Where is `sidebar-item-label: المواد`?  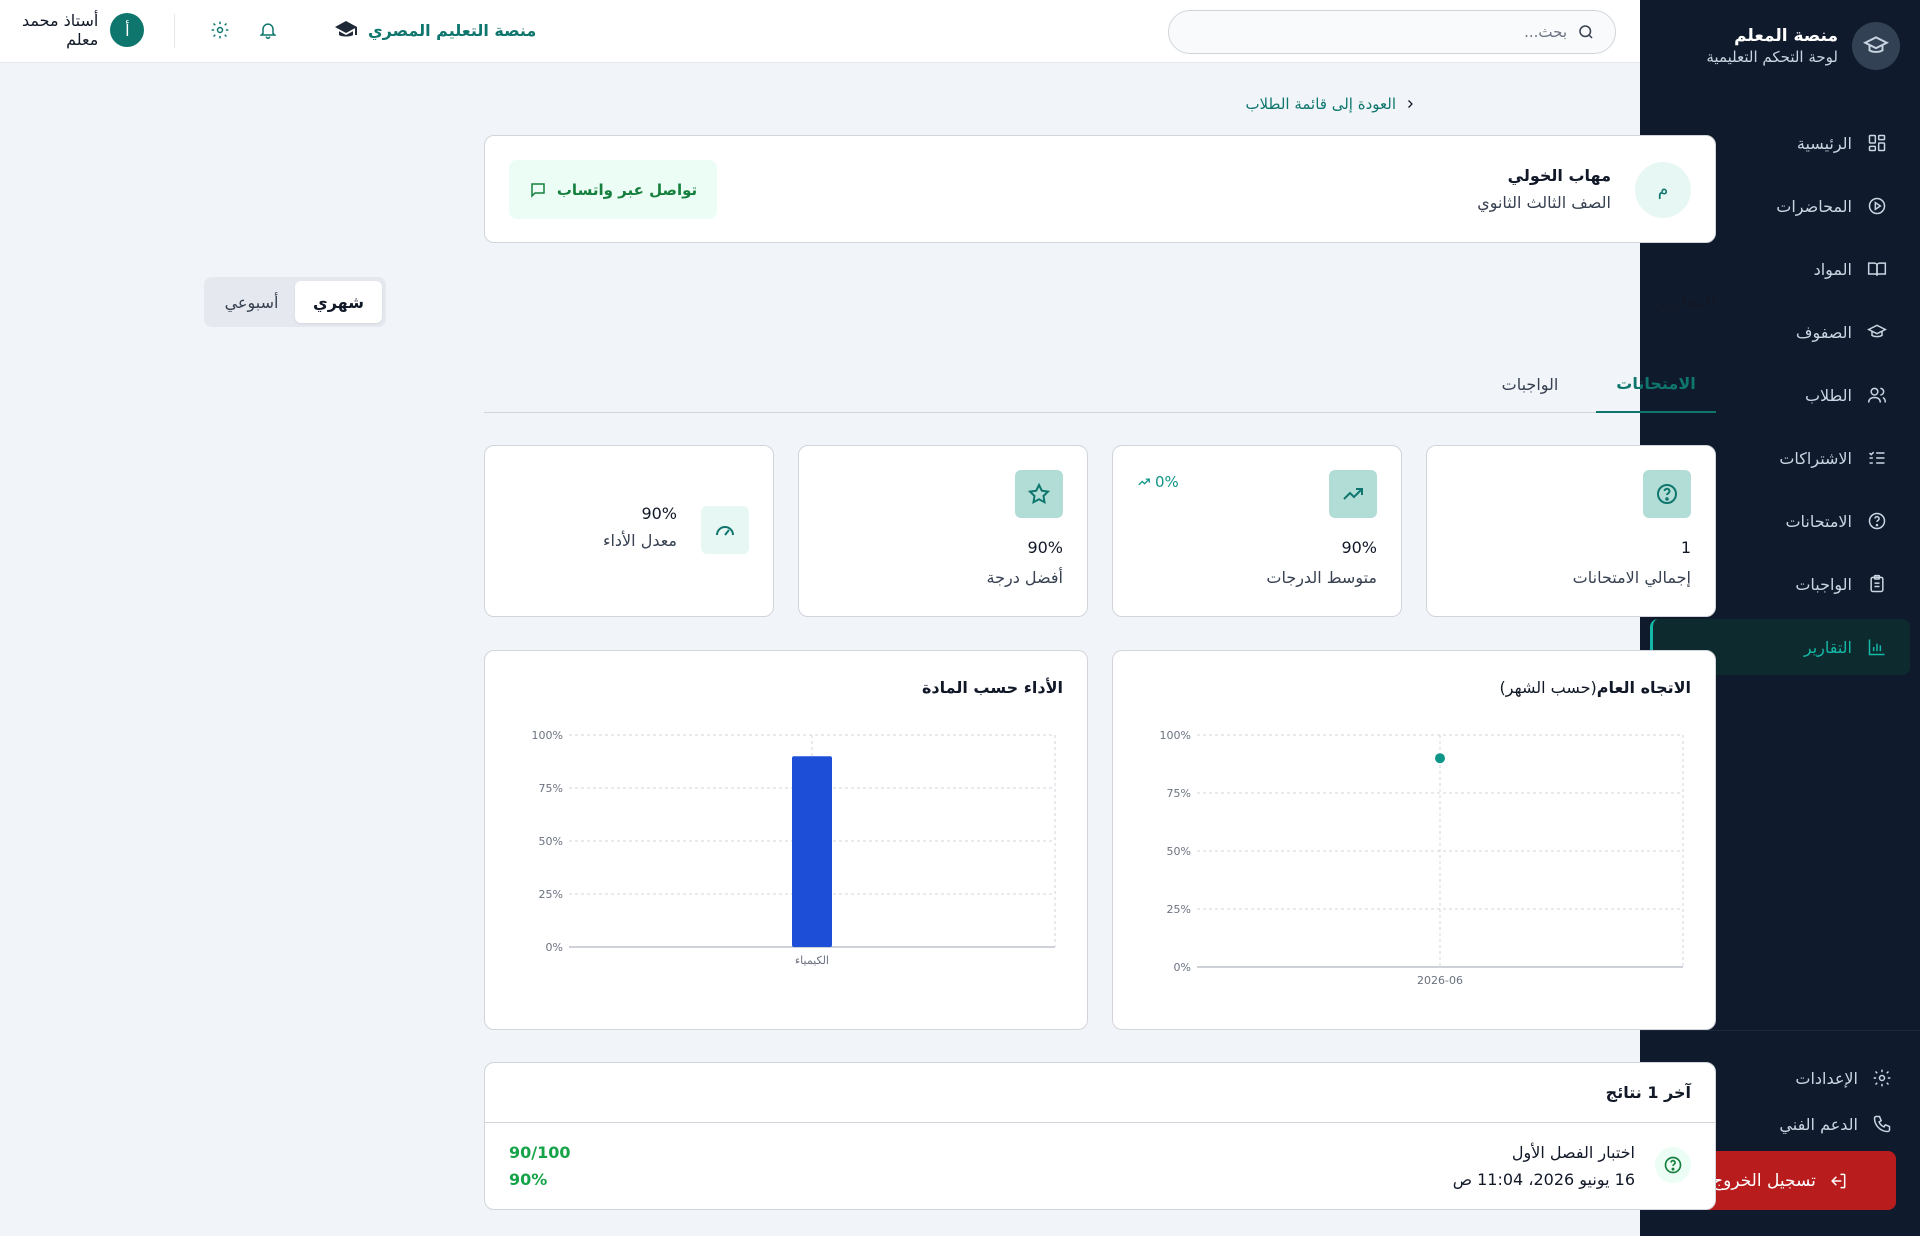
sidebar-item-label: المواد is located at coordinates (1832, 269).